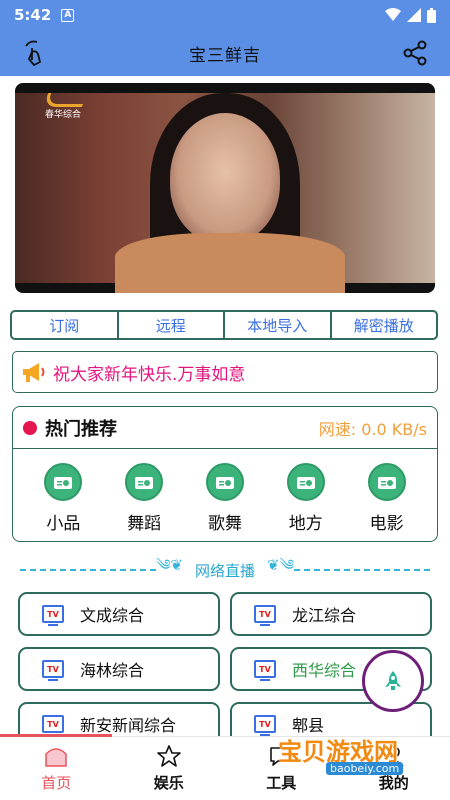 The width and height of the screenshot is (450, 800). What do you see at coordinates (431, 15) in the screenshot?
I see `battery-icon` at bounding box center [431, 15].